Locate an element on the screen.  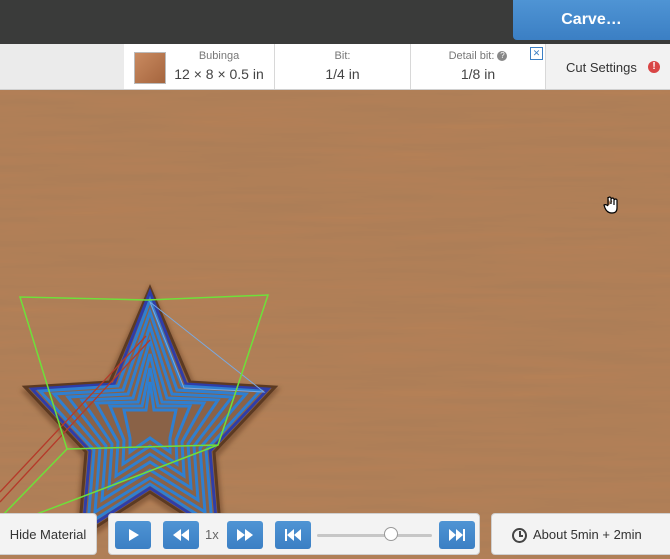
skip-forward-icon is located at coordinates (457, 535).